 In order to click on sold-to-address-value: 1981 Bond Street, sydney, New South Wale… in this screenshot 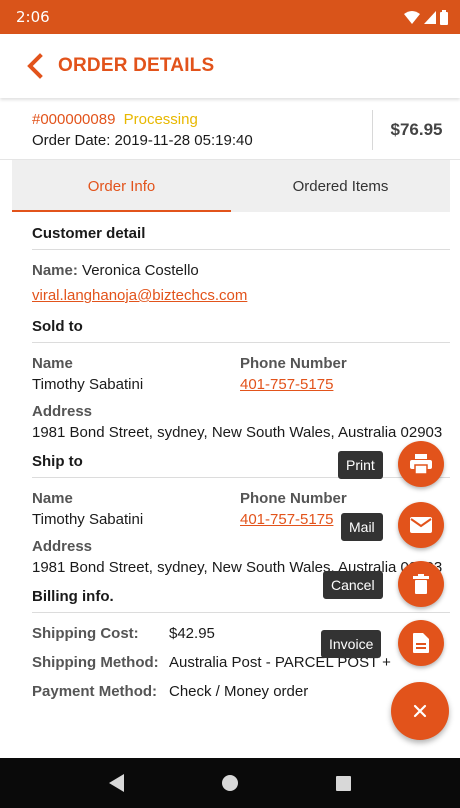, I will do `click(237, 432)`.